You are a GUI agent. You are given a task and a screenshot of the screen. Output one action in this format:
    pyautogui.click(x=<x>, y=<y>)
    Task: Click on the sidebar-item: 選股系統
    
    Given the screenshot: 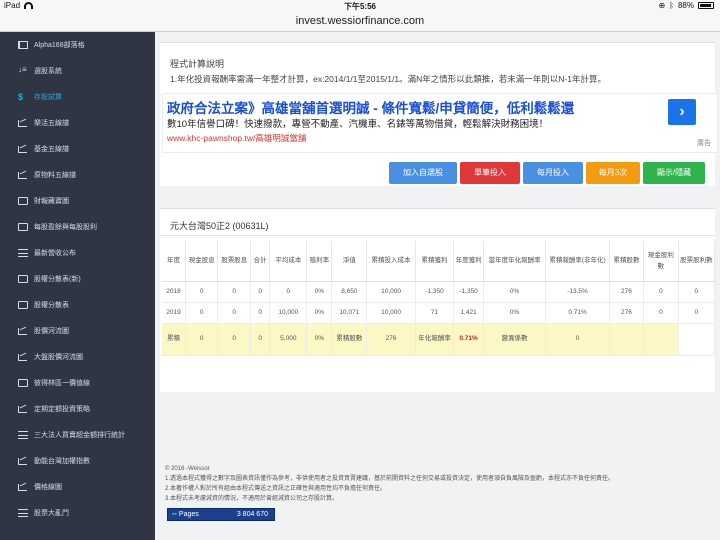 What is the action you would take?
    pyautogui.click(x=77, y=71)
    